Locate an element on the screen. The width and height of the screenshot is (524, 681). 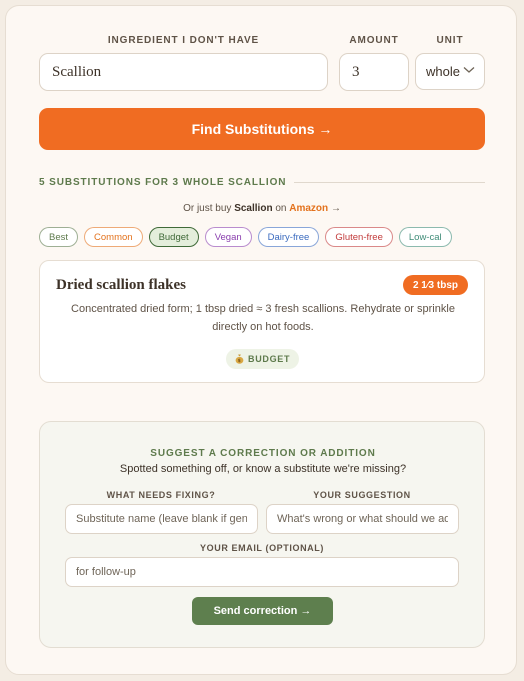
buy-on: on is located at coordinates (281, 208).